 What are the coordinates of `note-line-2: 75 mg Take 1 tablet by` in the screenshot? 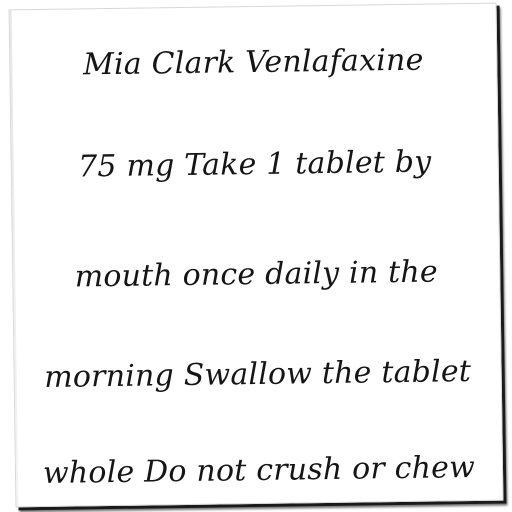 It's located at (254, 164).